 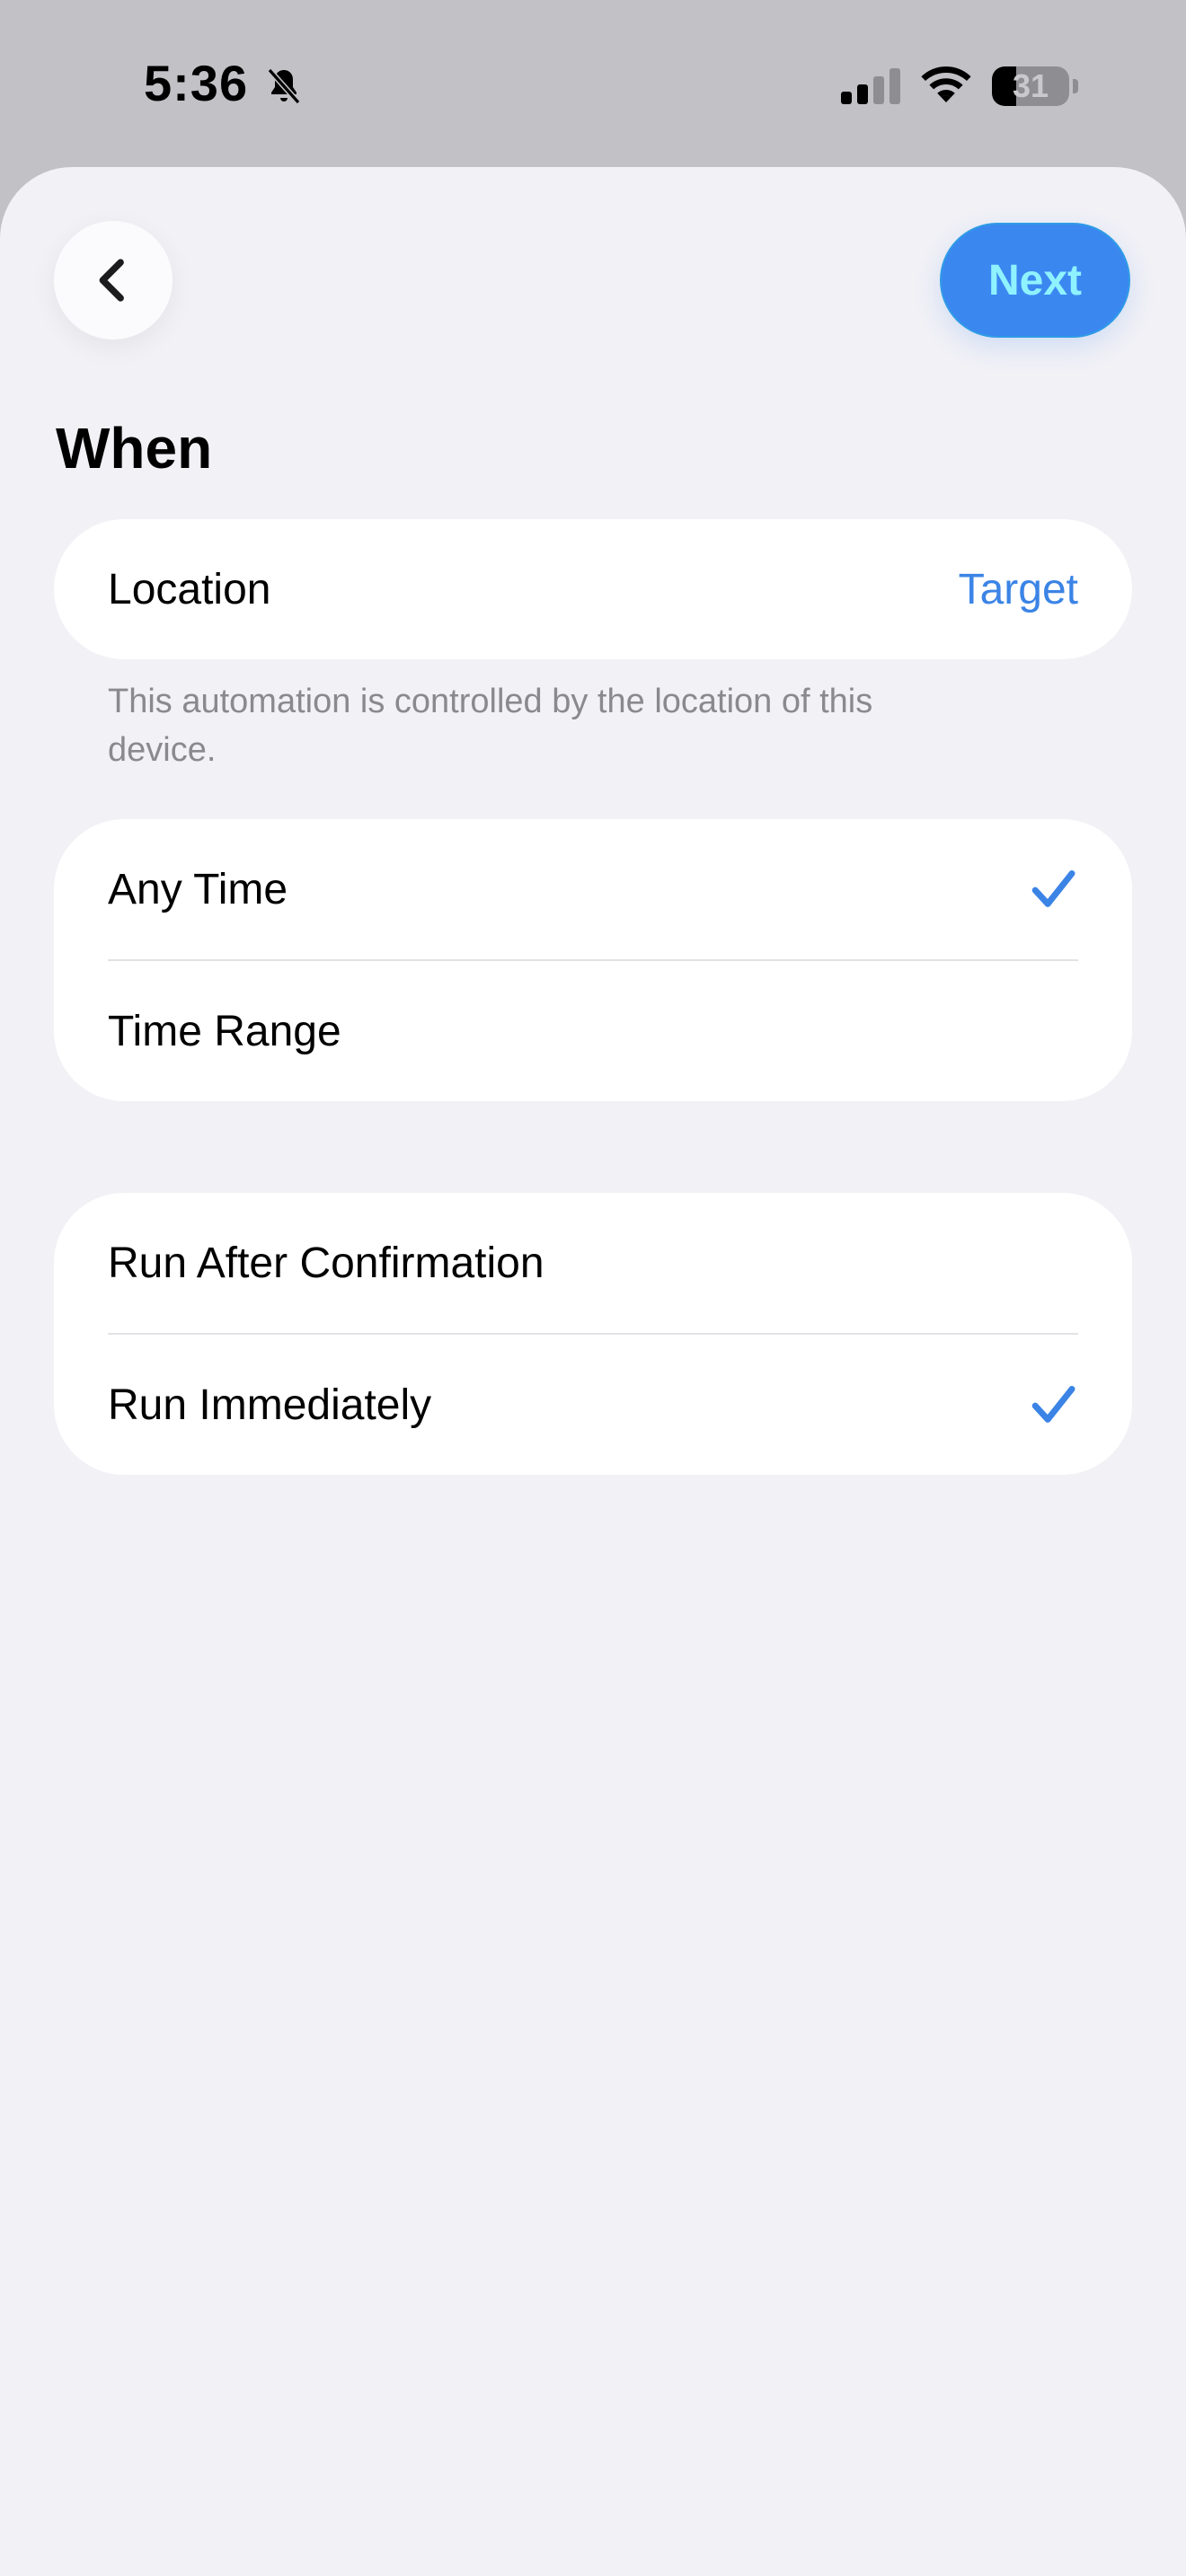 What do you see at coordinates (189, 589) in the screenshot?
I see `location-label: Location` at bounding box center [189, 589].